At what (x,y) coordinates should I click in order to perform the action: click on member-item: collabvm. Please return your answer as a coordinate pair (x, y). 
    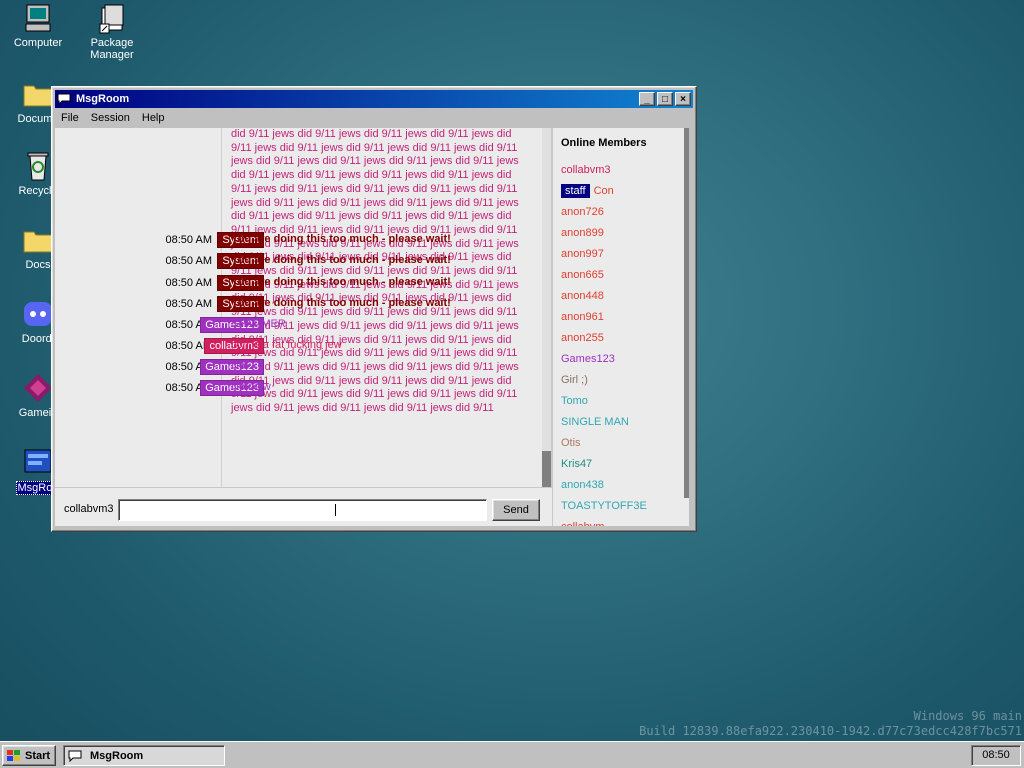
    Looking at the image, I should click on (621, 521).